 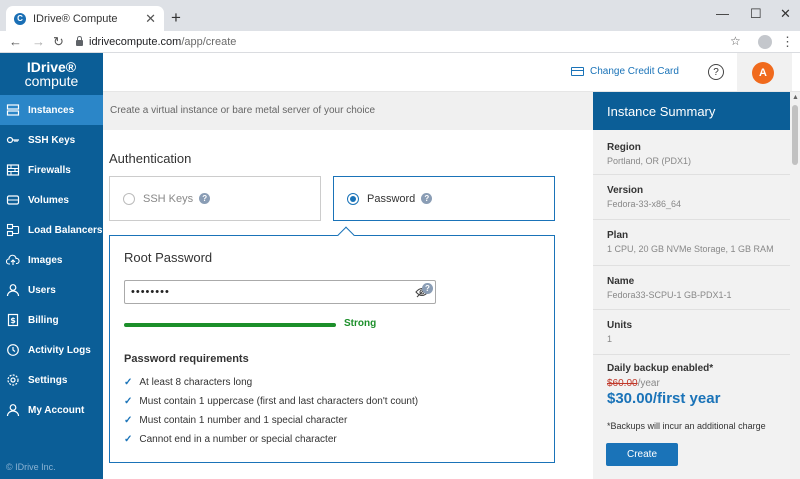 I want to click on sidebar-item-volumes: Volumes, so click(x=51, y=200).